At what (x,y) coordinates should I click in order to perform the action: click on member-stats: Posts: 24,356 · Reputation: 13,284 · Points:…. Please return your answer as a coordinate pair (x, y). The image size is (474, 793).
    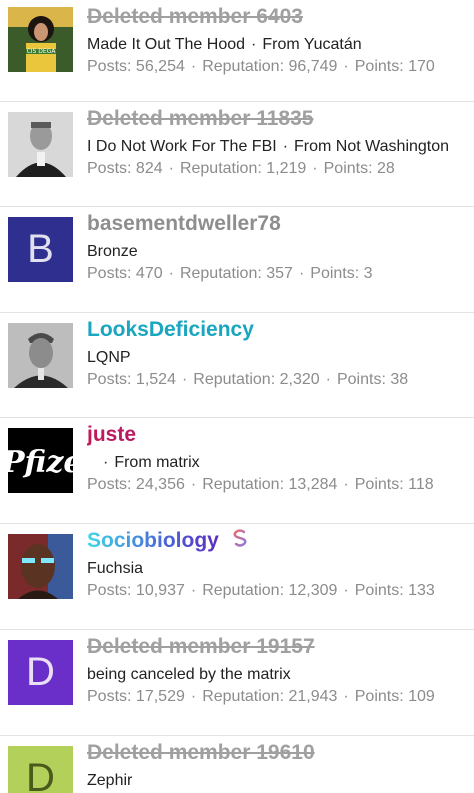
    Looking at the image, I should click on (260, 484).